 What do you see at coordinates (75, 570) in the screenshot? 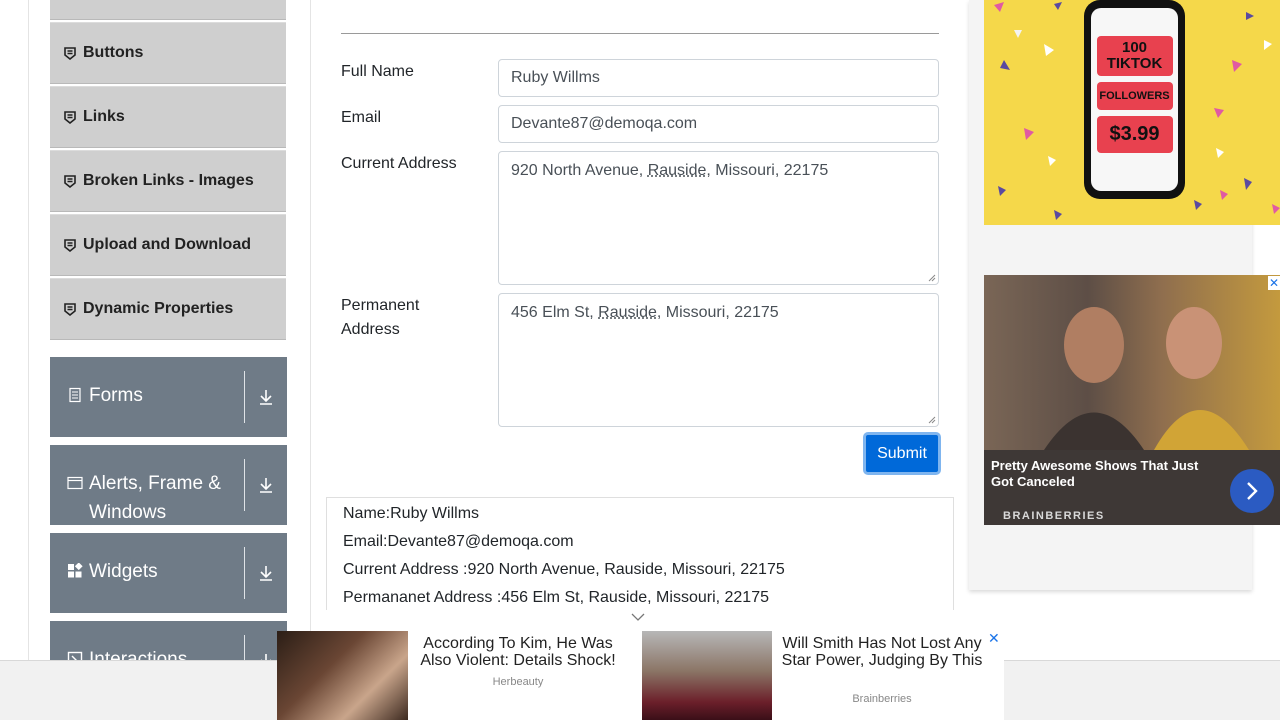
I see `widgets-icon` at bounding box center [75, 570].